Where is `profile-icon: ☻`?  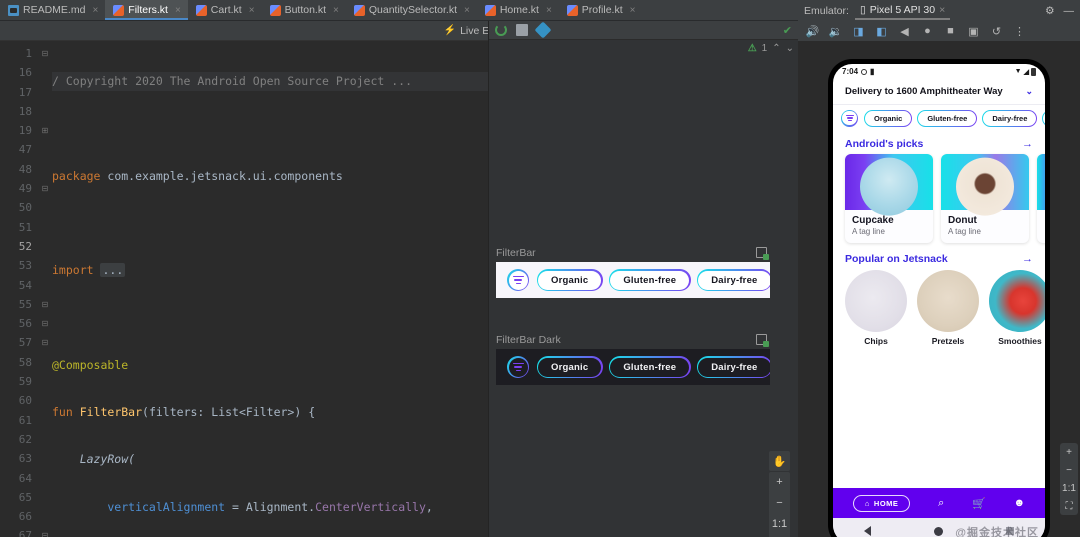
profile-icon: ☻ is located at coordinates (1020, 503).